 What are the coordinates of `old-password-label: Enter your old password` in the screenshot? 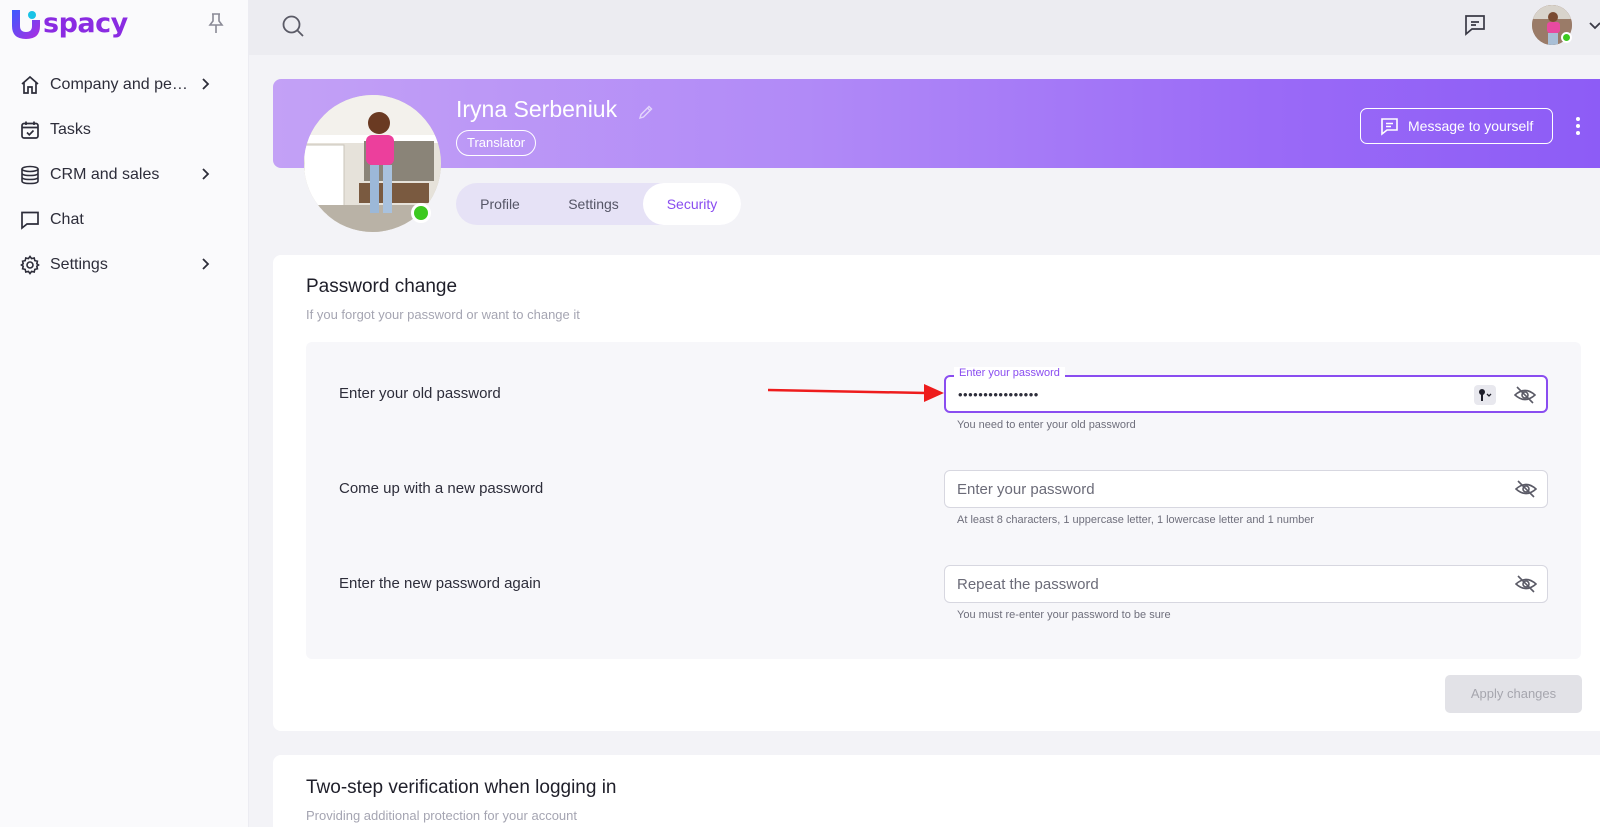 It's located at (420, 393).